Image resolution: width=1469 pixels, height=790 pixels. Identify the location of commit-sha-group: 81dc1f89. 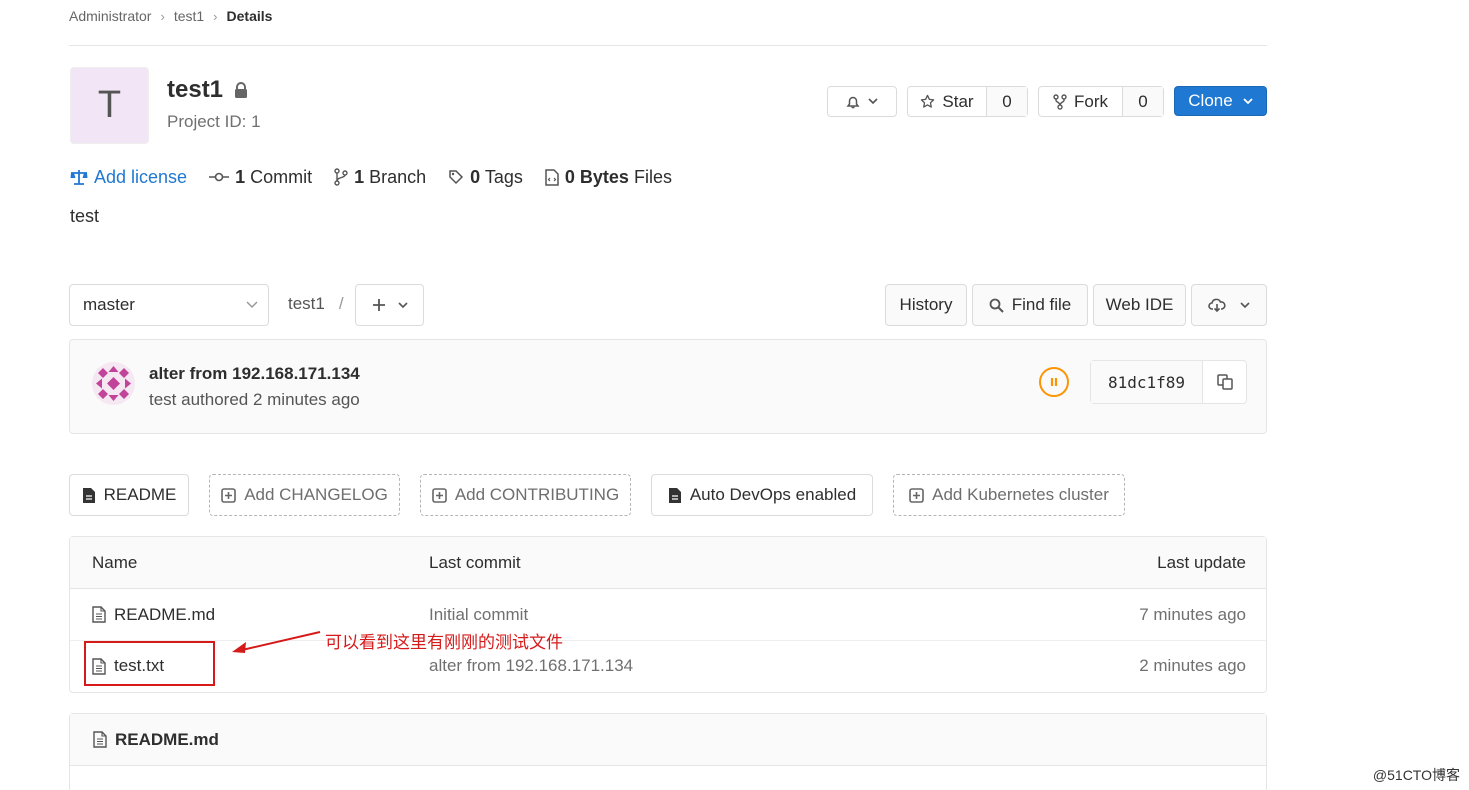
(1168, 382).